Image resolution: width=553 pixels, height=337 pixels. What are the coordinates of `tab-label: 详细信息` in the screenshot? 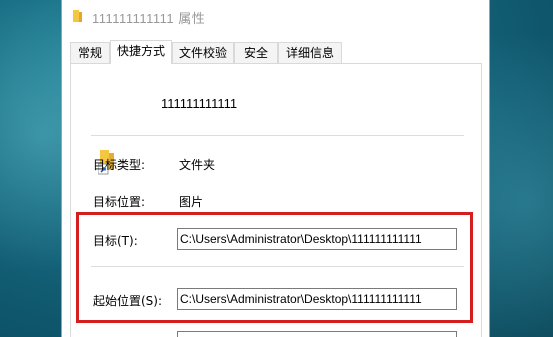 It's located at (309, 53).